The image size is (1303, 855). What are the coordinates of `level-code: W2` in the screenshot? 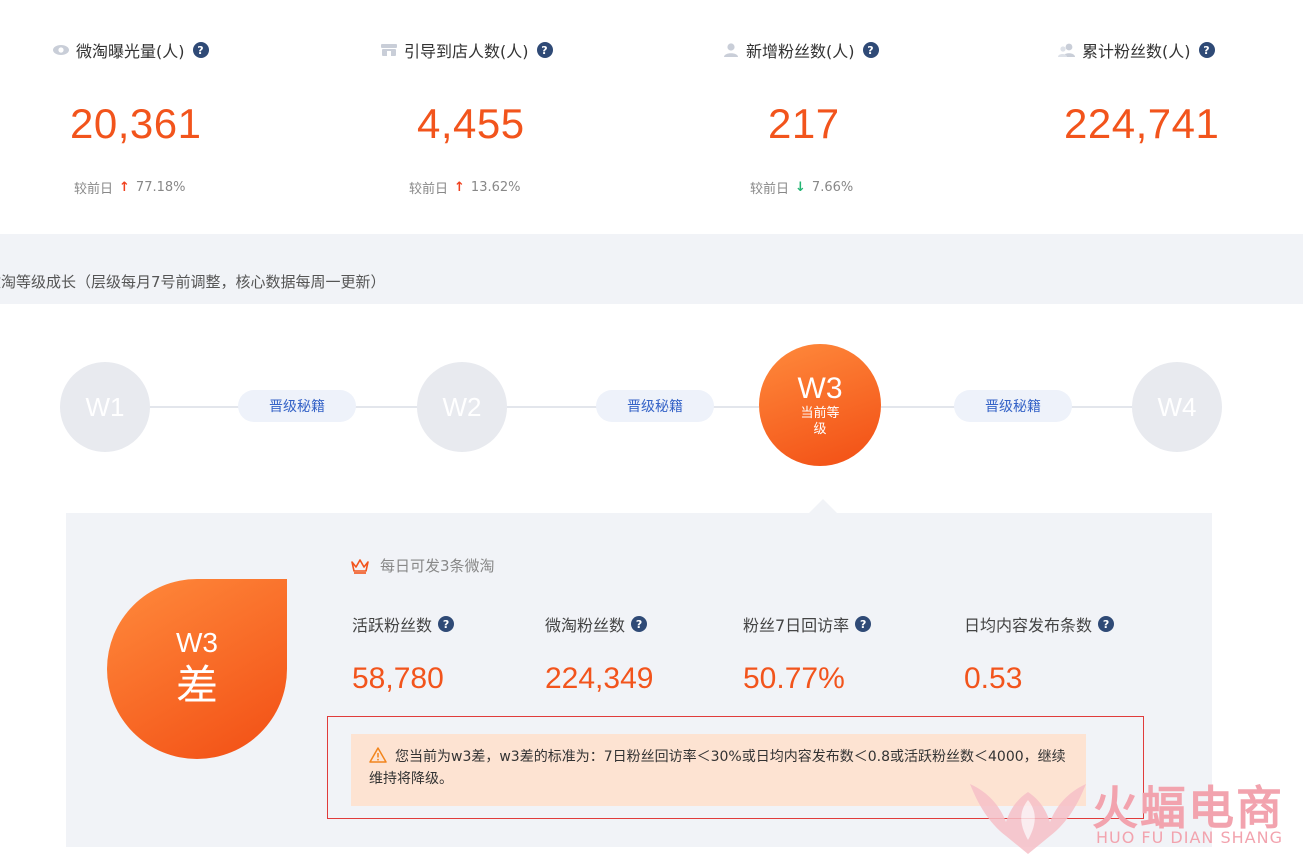 It's located at (462, 406).